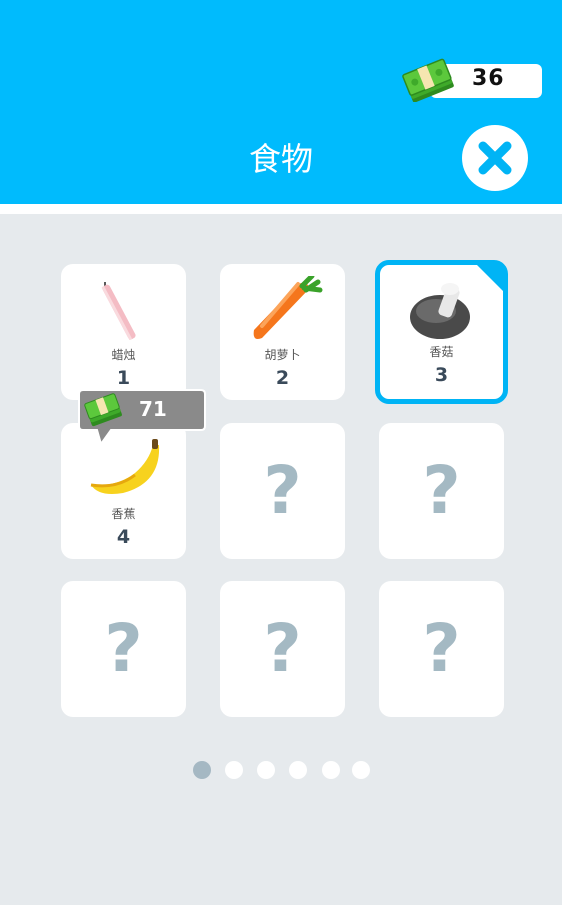  What do you see at coordinates (441, 352) in the screenshot?
I see `item-name: 香菇` at bounding box center [441, 352].